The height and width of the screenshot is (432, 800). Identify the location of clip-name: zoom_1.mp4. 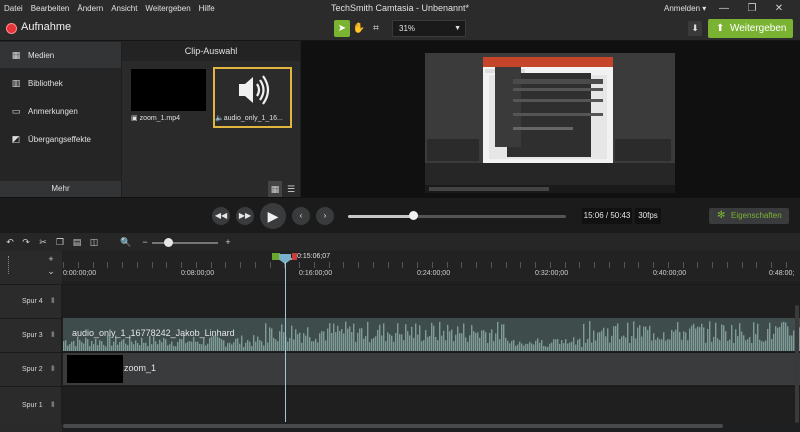
(160, 118).